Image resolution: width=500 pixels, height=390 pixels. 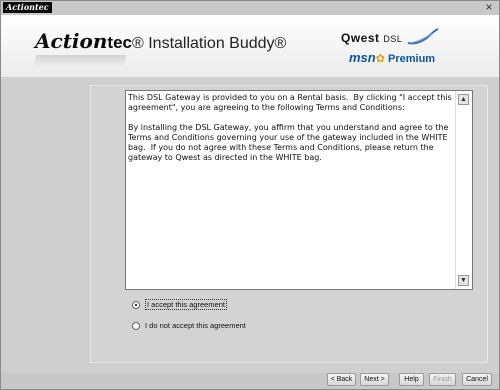 What do you see at coordinates (412, 59) in the screenshot?
I see `premium-text: Premium` at bounding box center [412, 59].